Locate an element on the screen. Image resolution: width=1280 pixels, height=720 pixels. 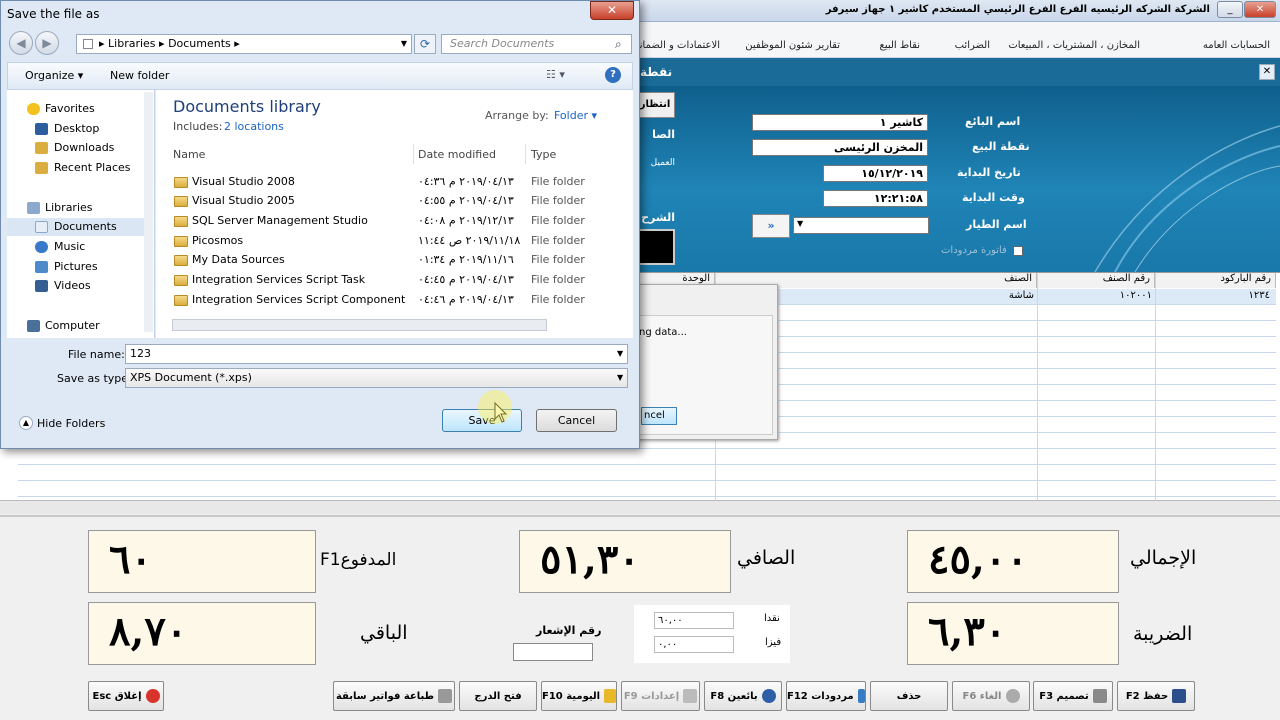
print-previous-button: طباعة فواتير سابقة is located at coordinates (394, 696).